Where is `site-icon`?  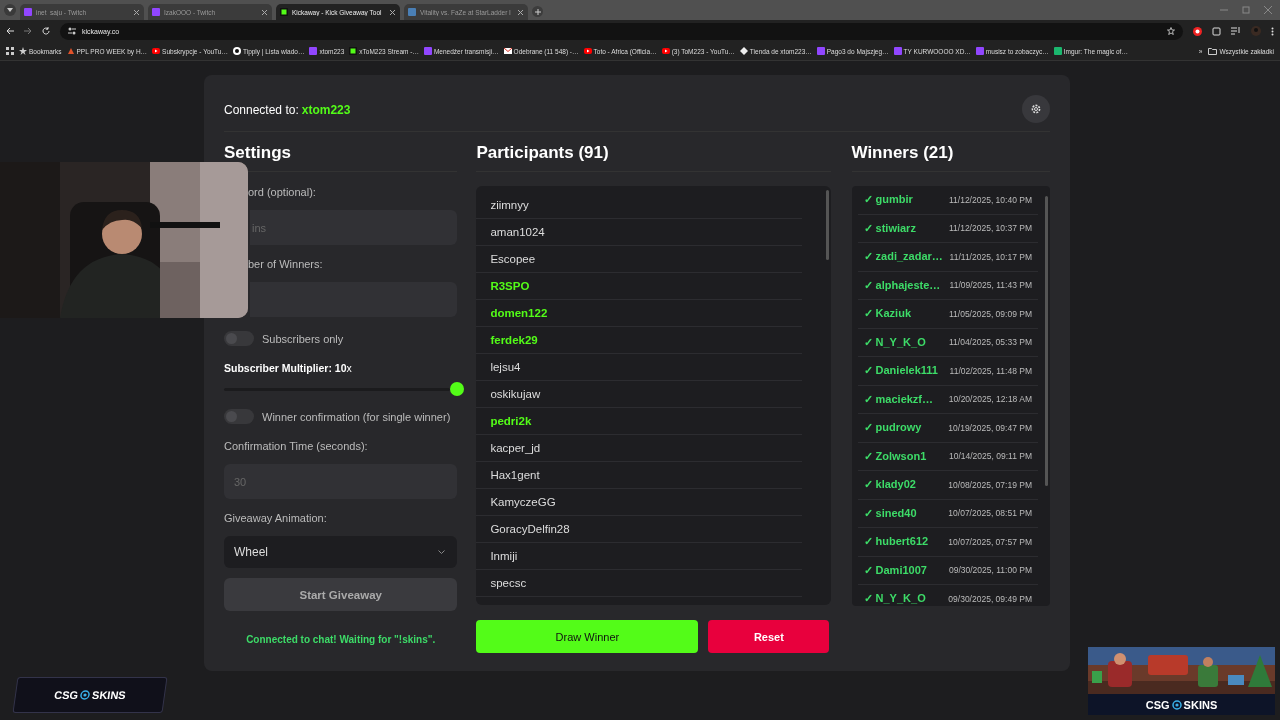
site-icon is located at coordinates (412, 12).